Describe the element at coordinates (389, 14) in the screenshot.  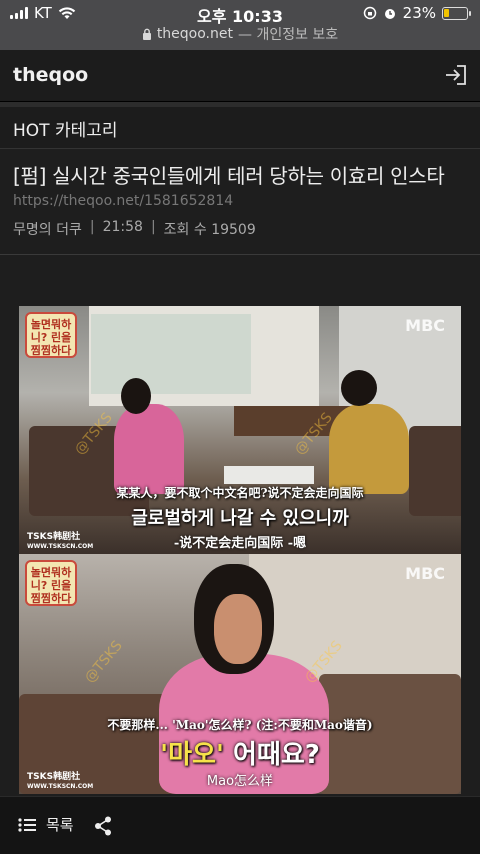
I see `alarm-icon` at that location.